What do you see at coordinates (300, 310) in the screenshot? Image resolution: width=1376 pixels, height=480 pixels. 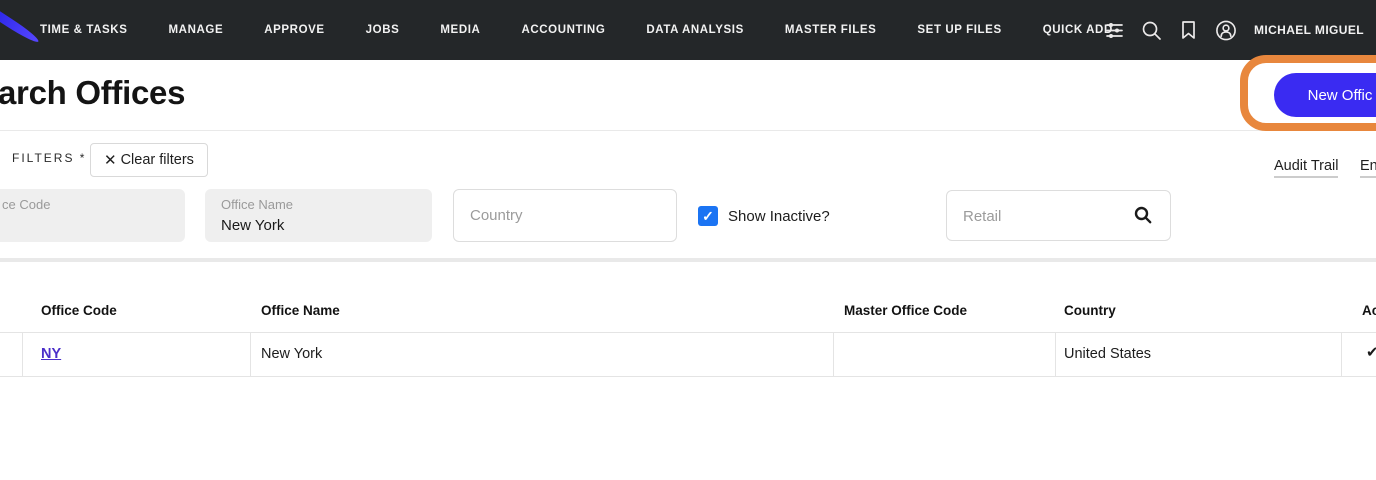 I see `col-header-office-name: Office Name` at bounding box center [300, 310].